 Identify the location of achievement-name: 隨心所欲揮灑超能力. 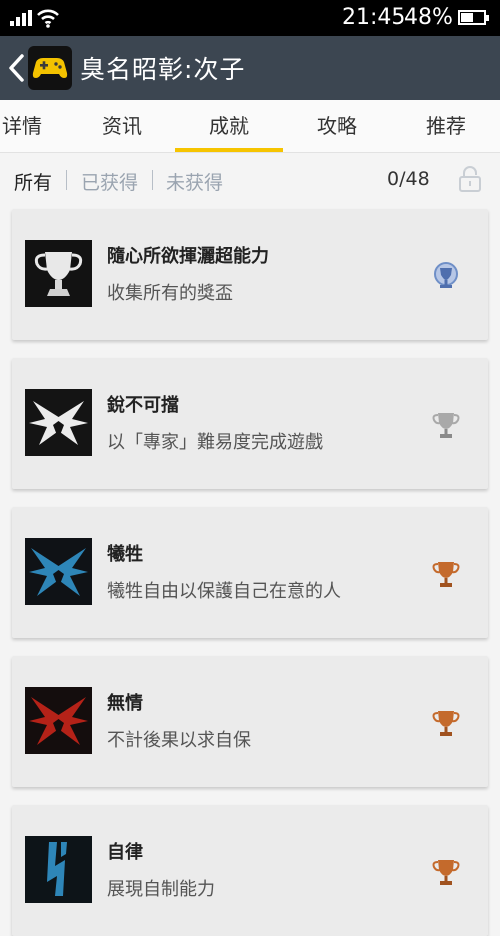
(188, 256).